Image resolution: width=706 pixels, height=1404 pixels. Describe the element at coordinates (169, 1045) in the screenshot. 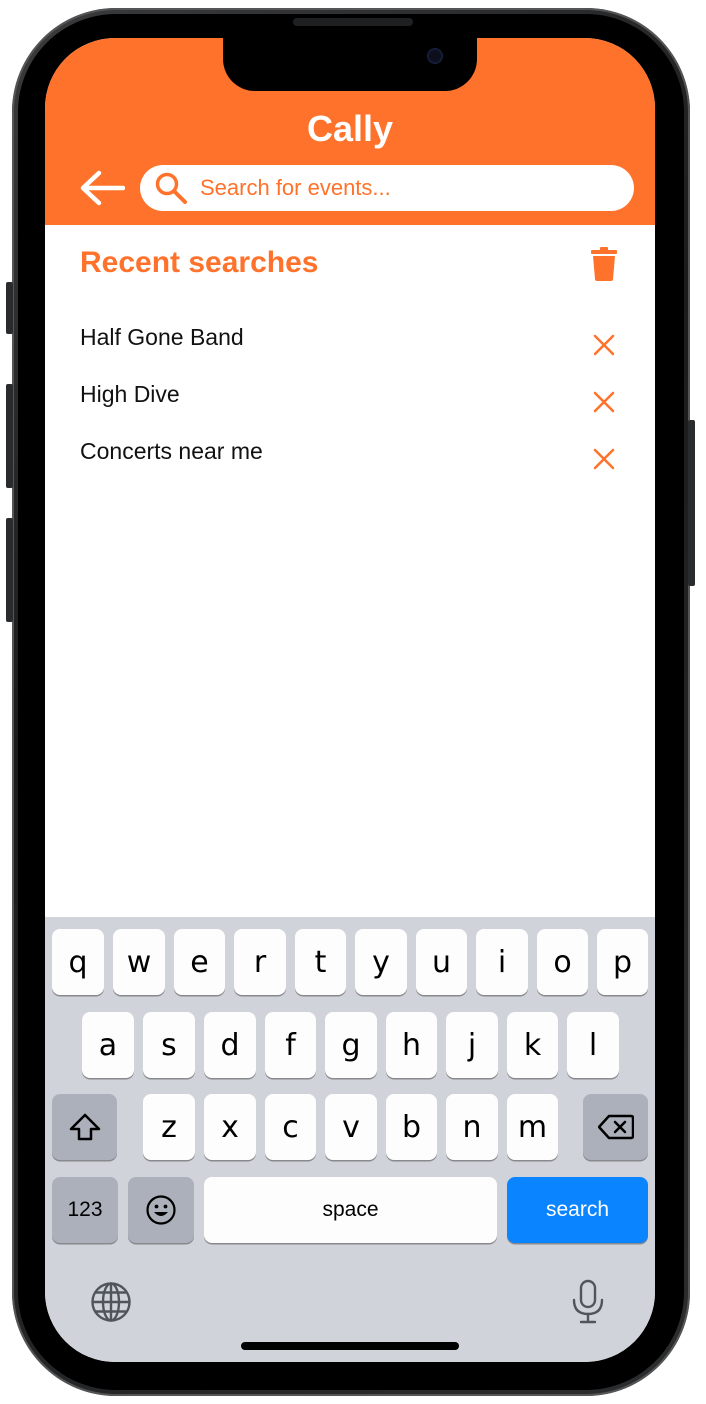

I see `key-s: s` at that location.